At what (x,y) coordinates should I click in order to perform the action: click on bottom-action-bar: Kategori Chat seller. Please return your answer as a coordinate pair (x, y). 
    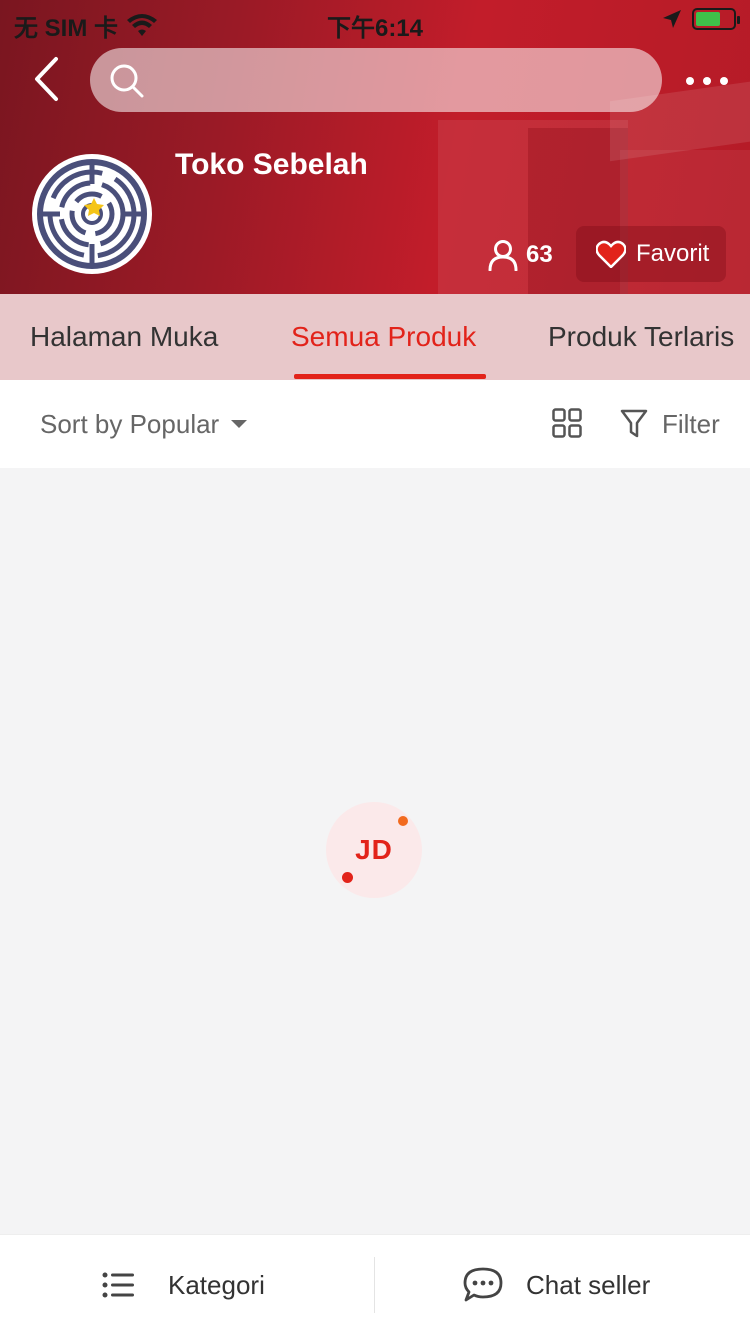
    Looking at the image, I should click on (375, 1284).